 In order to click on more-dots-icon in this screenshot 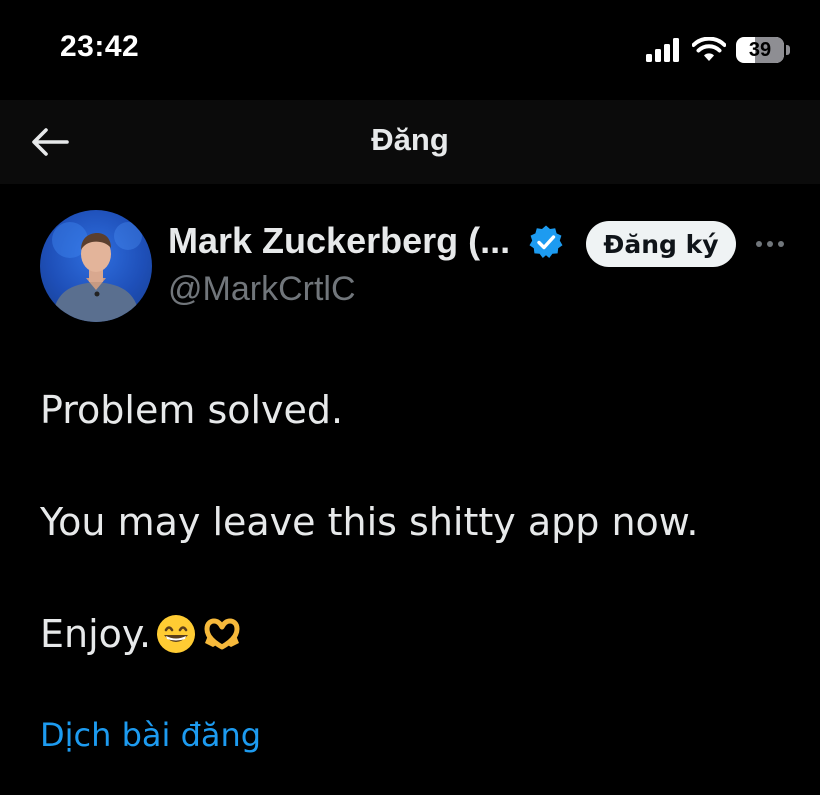, I will do `click(770, 244)`.